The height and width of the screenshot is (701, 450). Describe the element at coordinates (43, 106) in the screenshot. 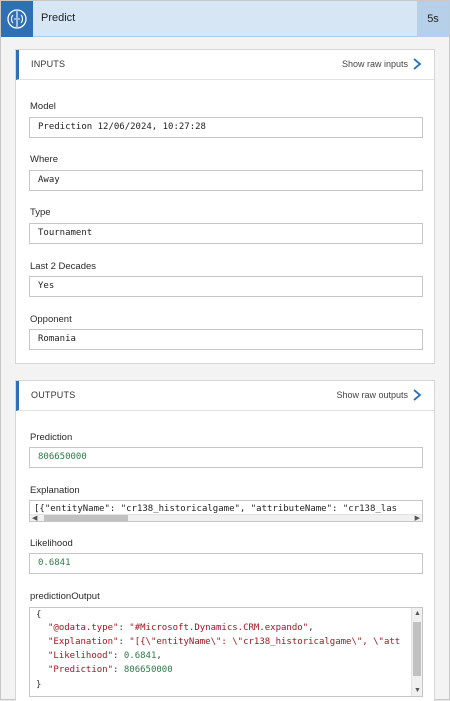

I see `model-label: Model` at that location.